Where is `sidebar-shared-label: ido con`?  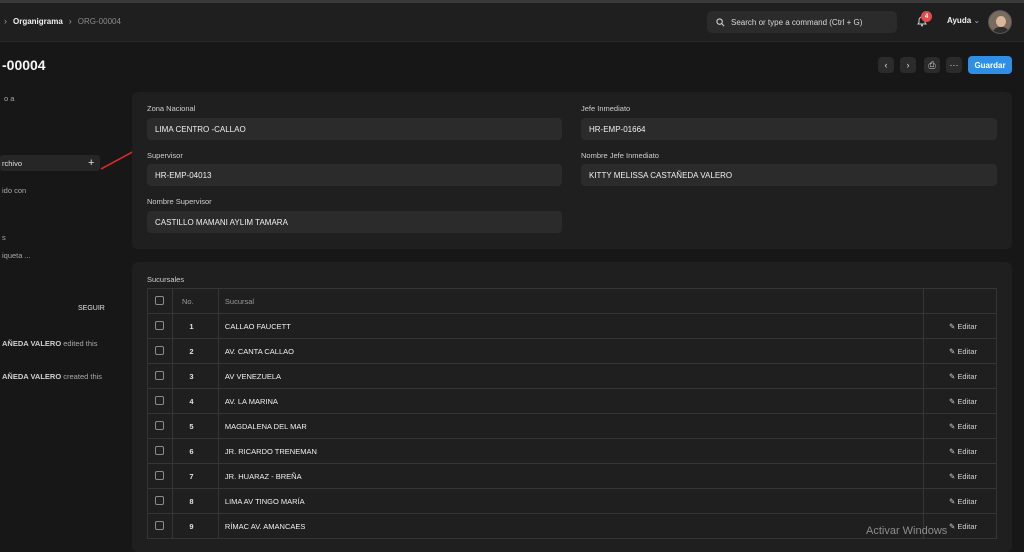 sidebar-shared-label: ido con is located at coordinates (14, 190).